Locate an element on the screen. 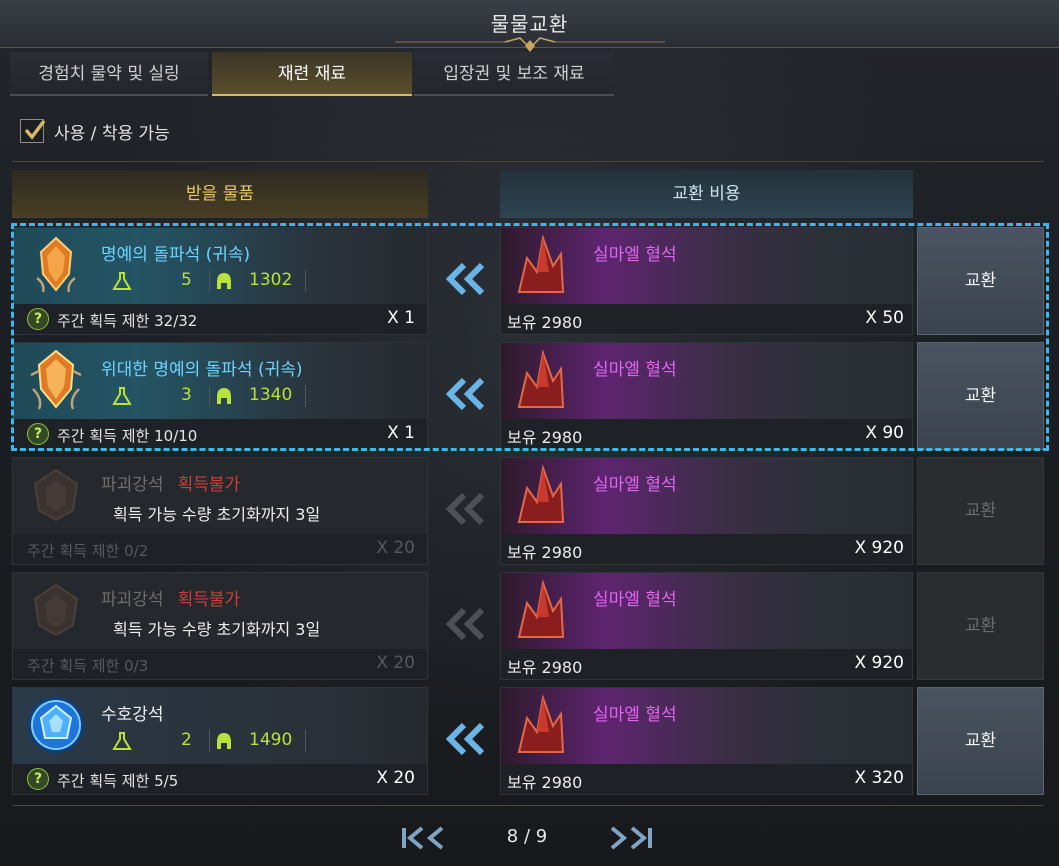 Image resolution: width=1059 pixels, height=866 pixels. checkmark-icon is located at coordinates (35, 129).